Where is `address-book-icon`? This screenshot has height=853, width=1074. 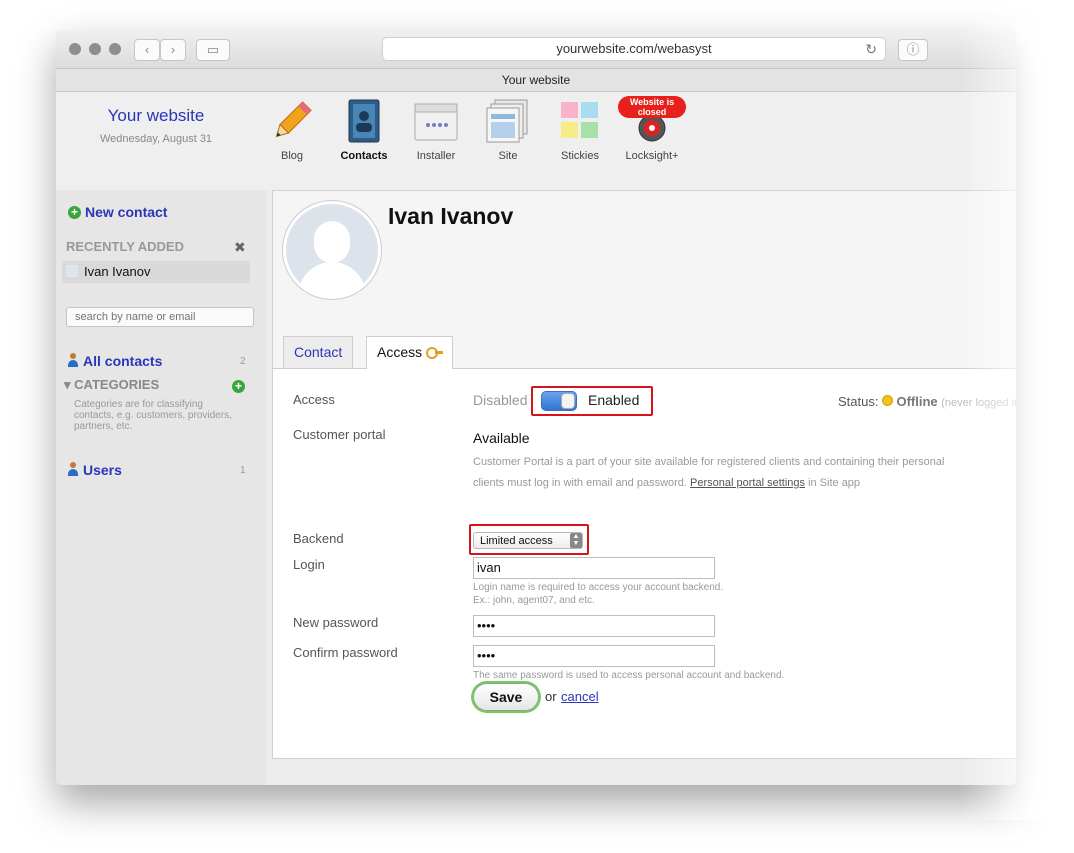
address-book-icon is located at coordinates (364, 121).